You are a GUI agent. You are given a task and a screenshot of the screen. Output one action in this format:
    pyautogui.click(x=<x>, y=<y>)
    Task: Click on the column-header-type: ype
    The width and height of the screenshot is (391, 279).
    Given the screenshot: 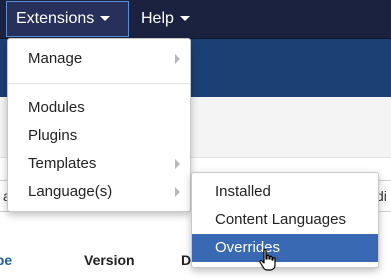 What is the action you would take?
    pyautogui.click(x=11, y=260)
    